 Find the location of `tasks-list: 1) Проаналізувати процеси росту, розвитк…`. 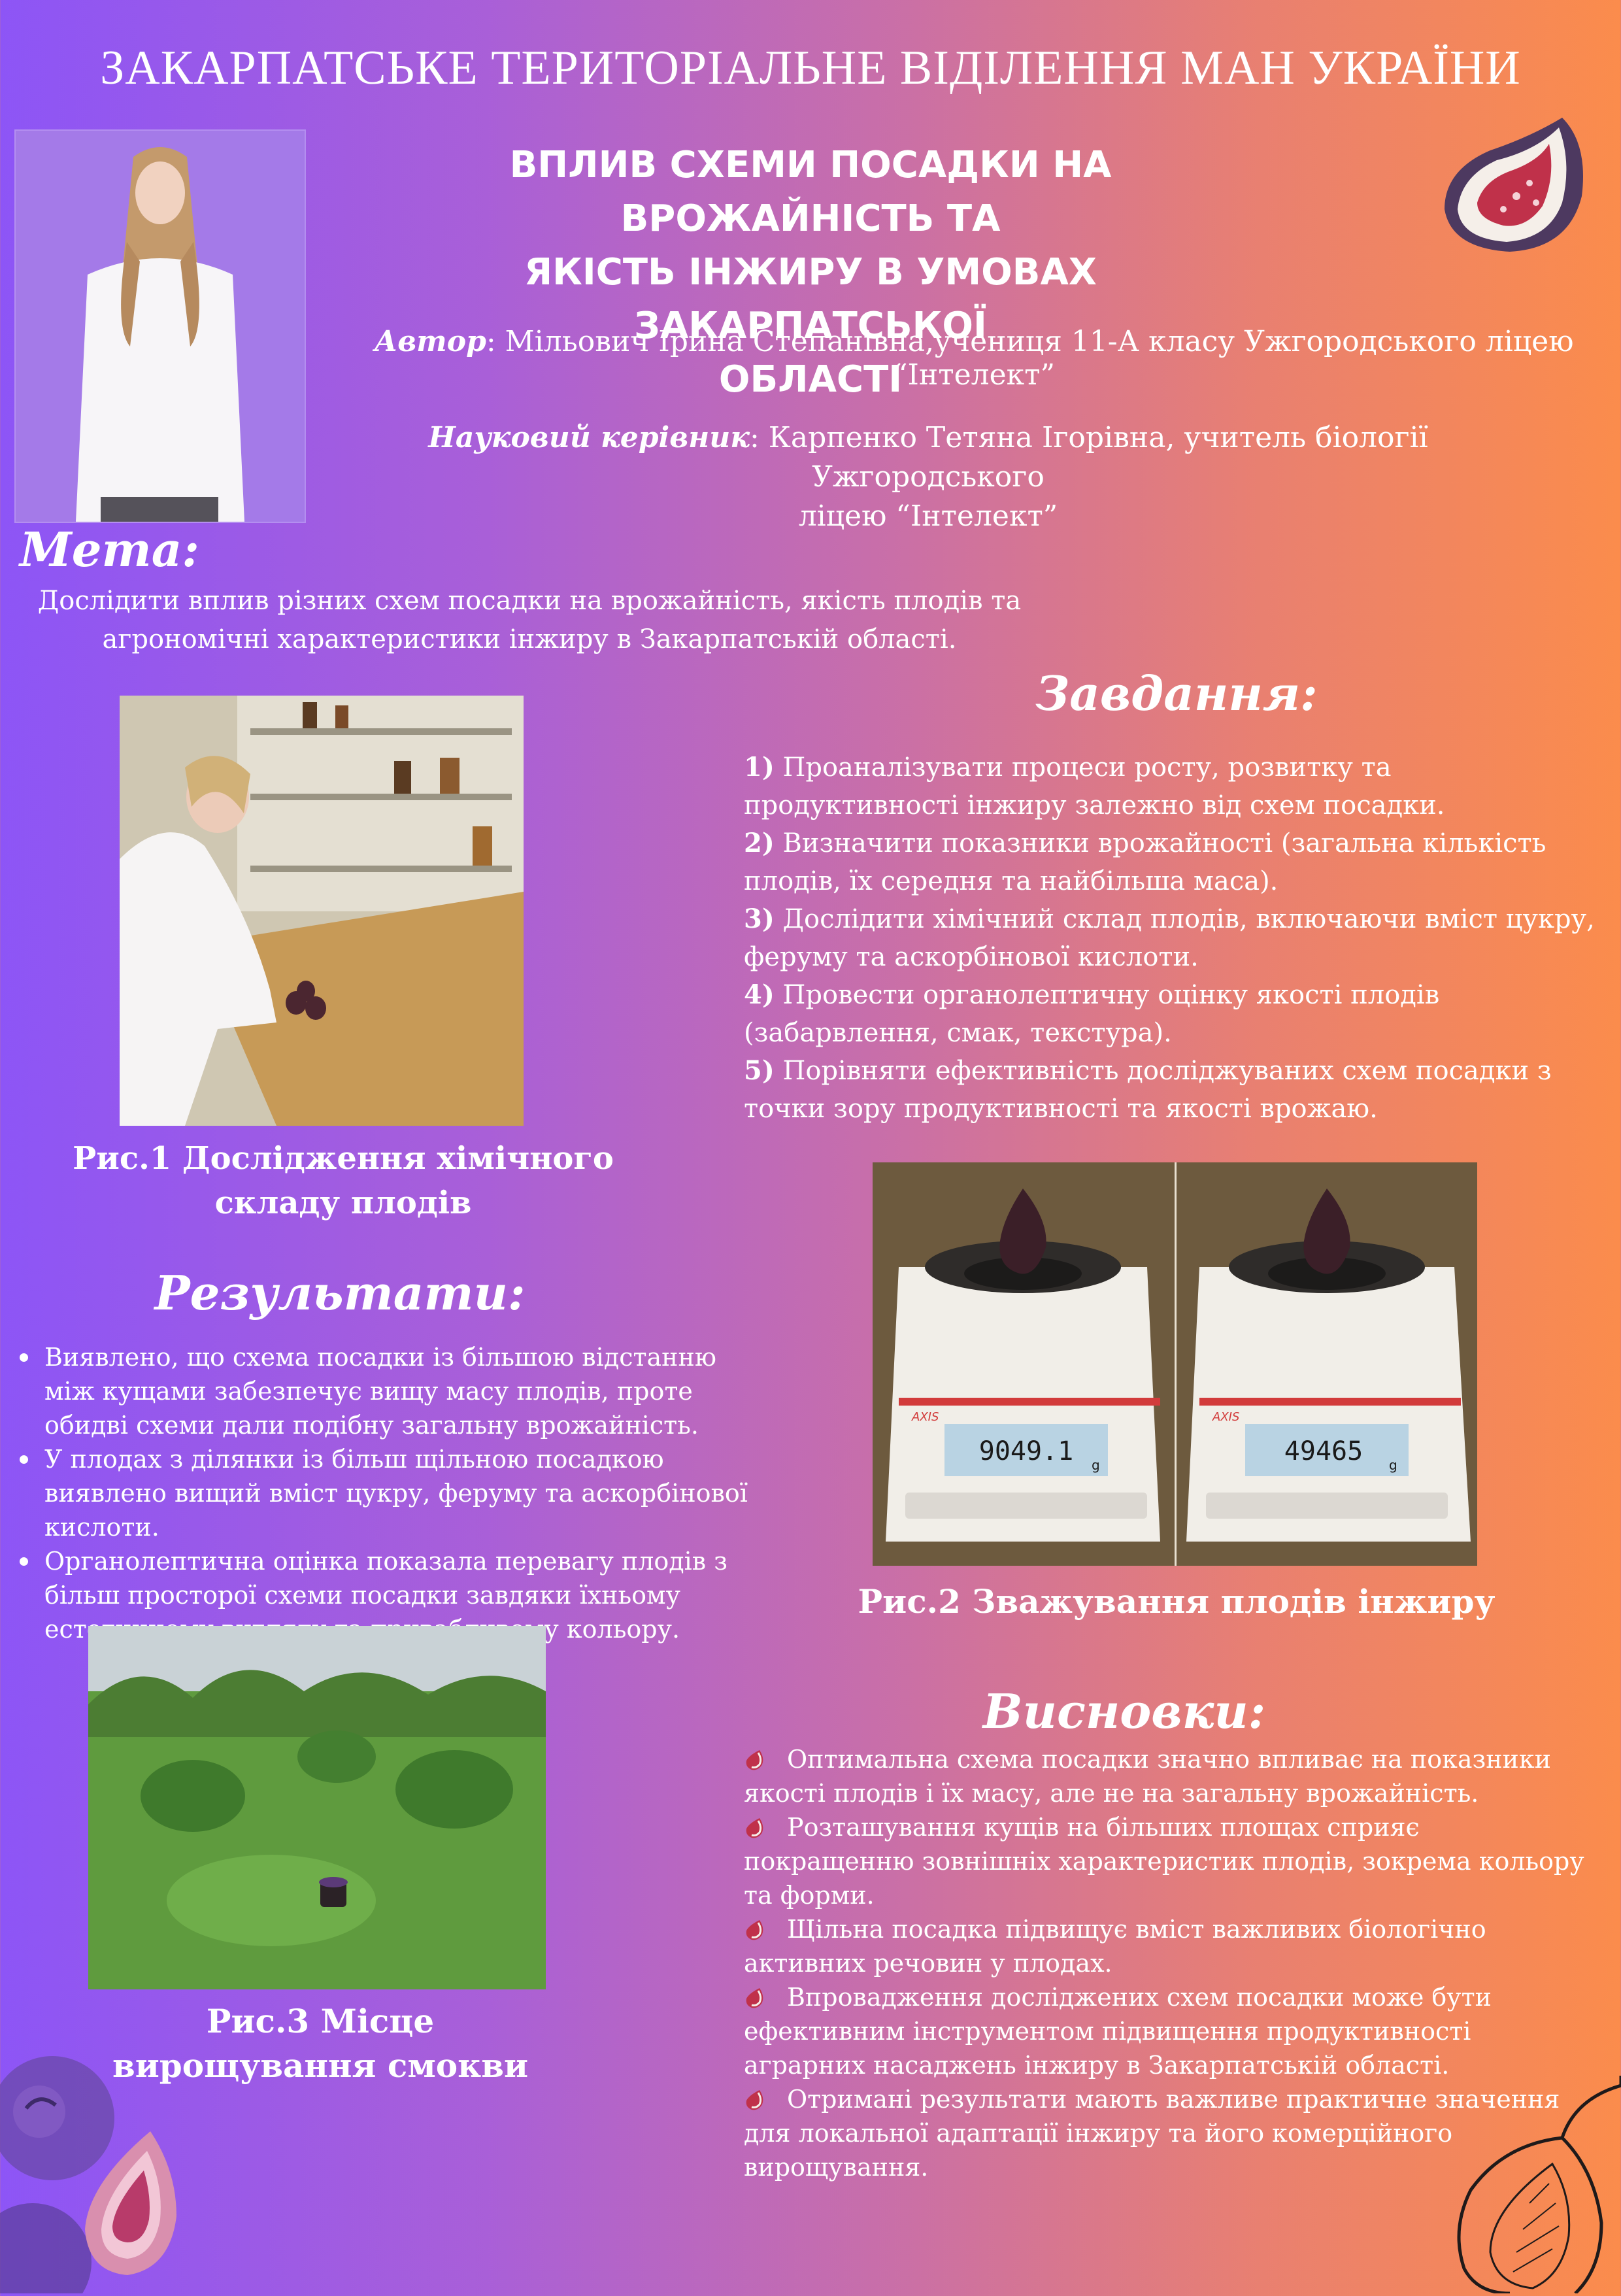

tasks-list: 1) Проаналізувати процеси росту, розвитк… is located at coordinates (1179, 938).